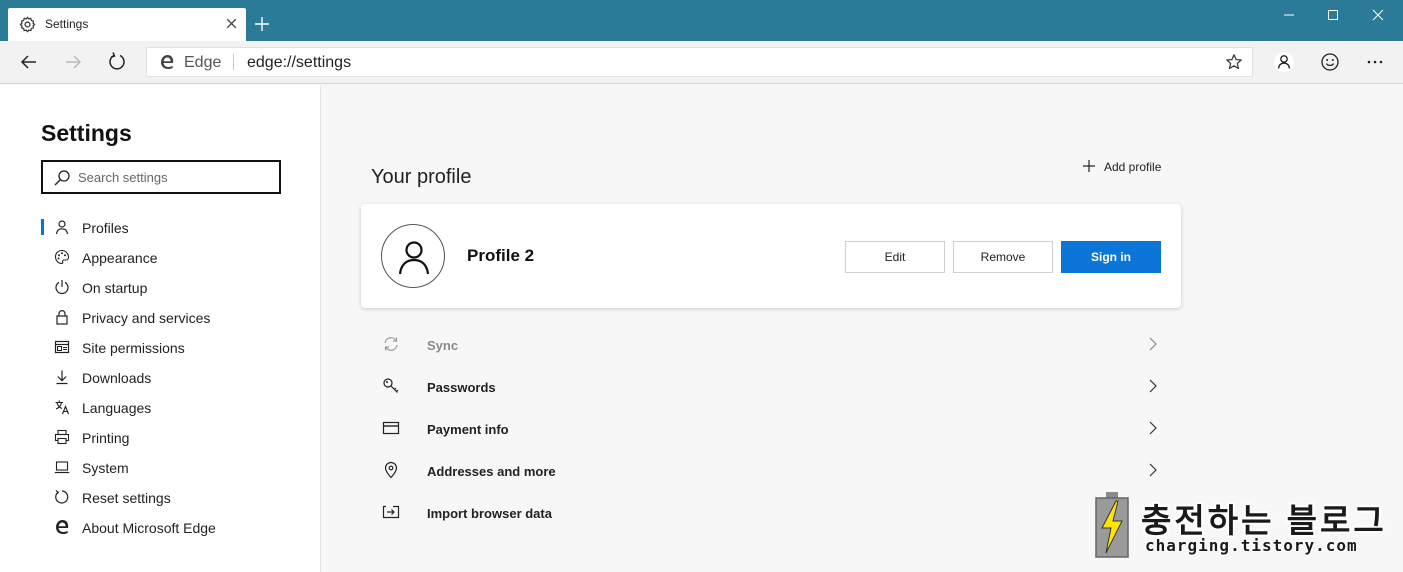  What do you see at coordinates (160, 437) in the screenshot?
I see `sidebar-item-printing: Printing` at bounding box center [160, 437].